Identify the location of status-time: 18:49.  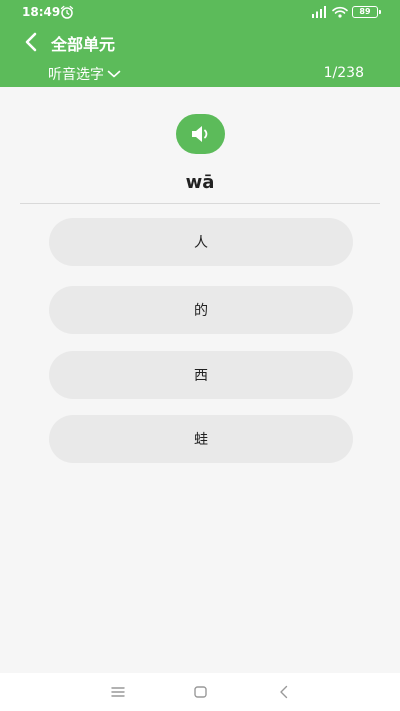
(41, 12).